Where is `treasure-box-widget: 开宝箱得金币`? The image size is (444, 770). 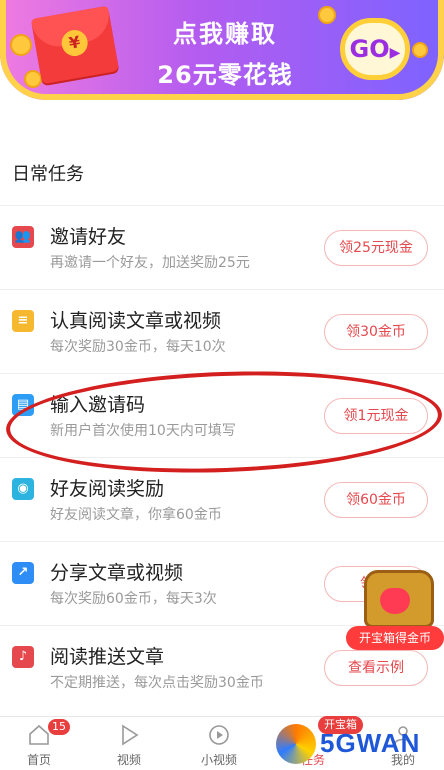 treasure-box-widget: 开宝箱得金币 is located at coordinates (395, 613).